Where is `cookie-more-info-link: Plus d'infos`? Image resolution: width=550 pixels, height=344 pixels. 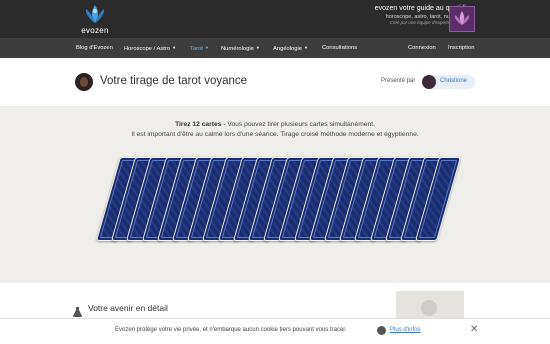
cookie-more-info-link: Plus d'infos is located at coordinates (405, 330).